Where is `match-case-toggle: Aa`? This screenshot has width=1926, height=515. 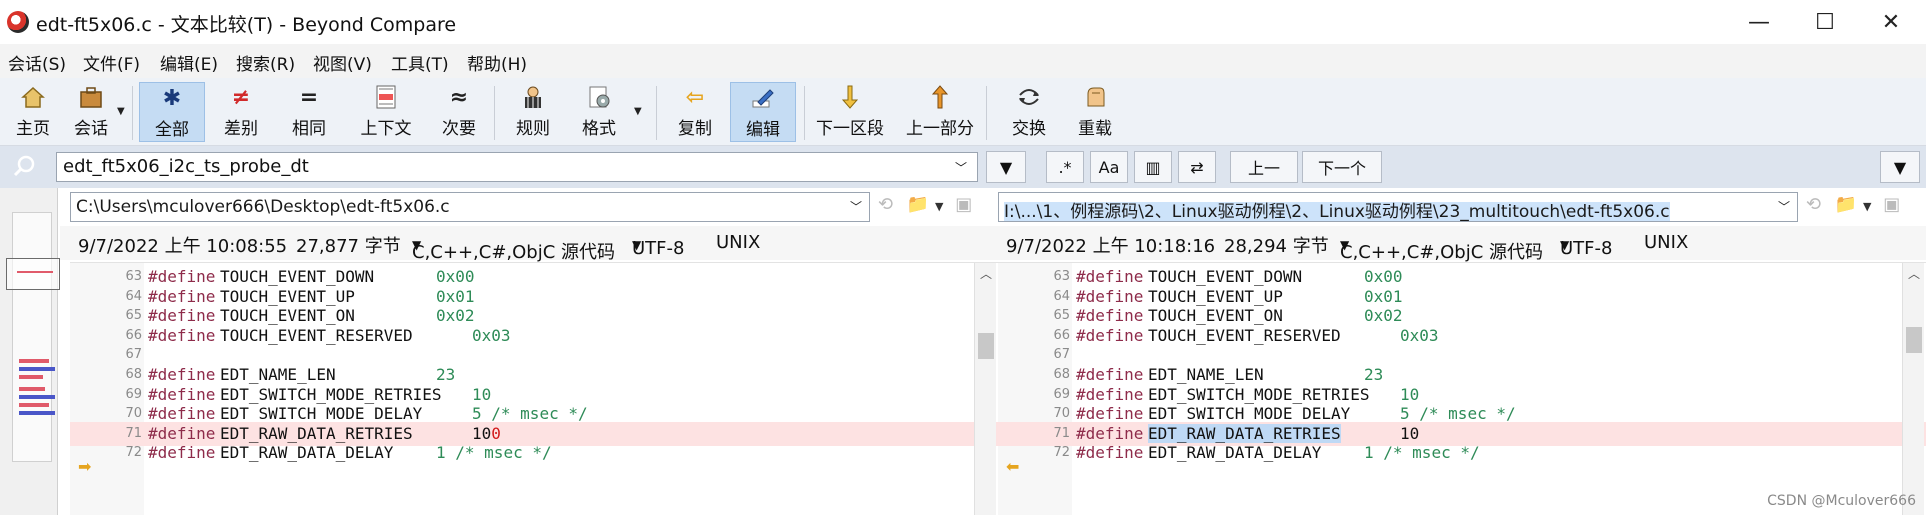
match-case-toggle: Aa is located at coordinates (1109, 167).